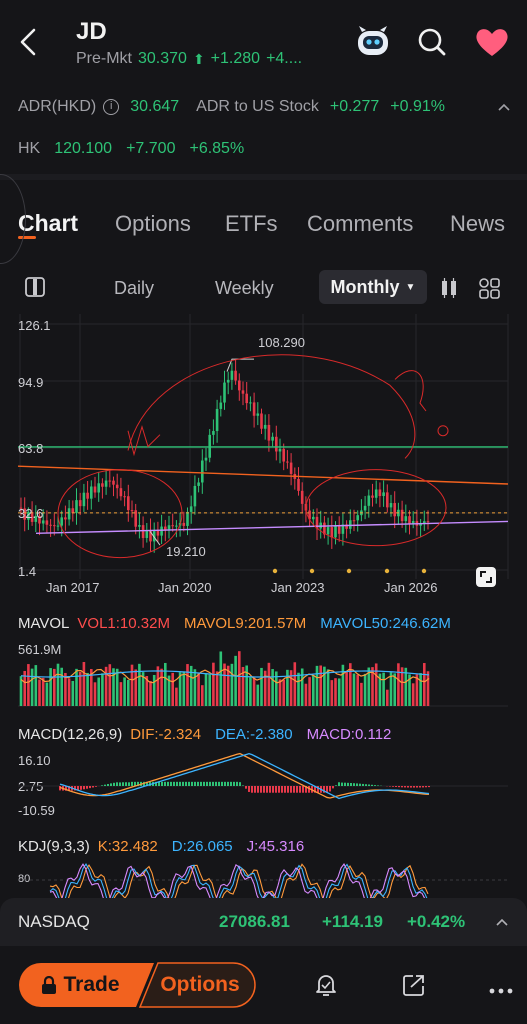  What do you see at coordinates (80, 985) in the screenshot?
I see `trade-button: Trade` at bounding box center [80, 985].